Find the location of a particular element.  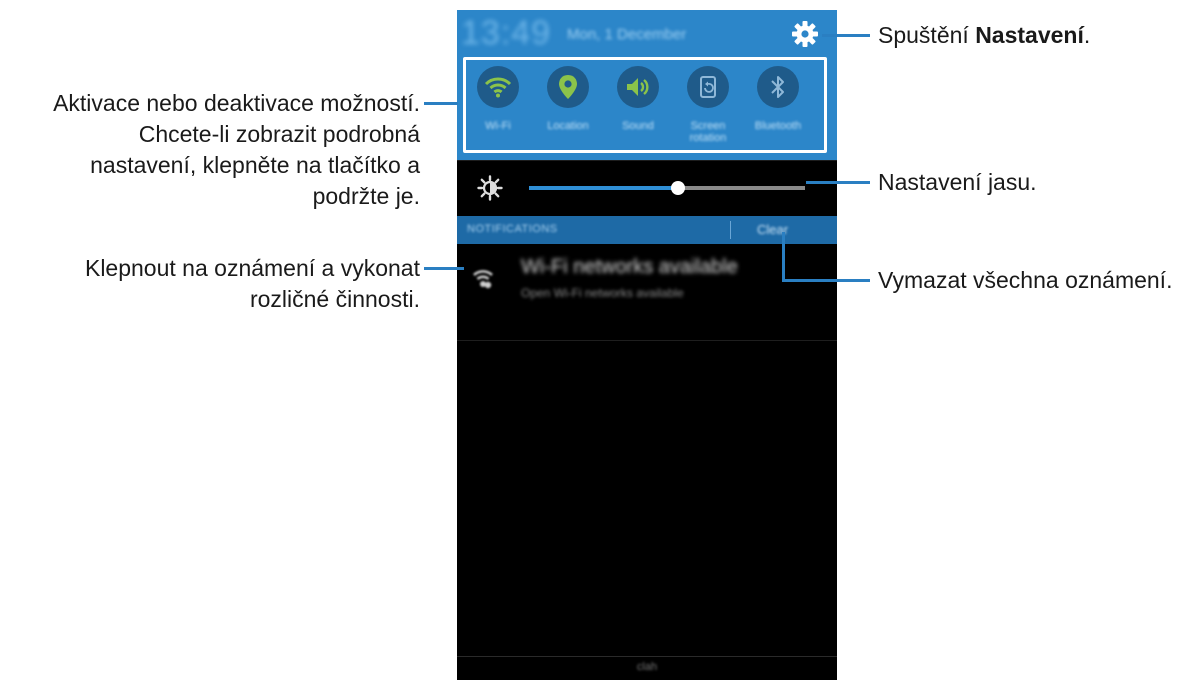

callout-toggles-line1: Aktivace nebo deaktivace možností. is located at coordinates (236, 103).